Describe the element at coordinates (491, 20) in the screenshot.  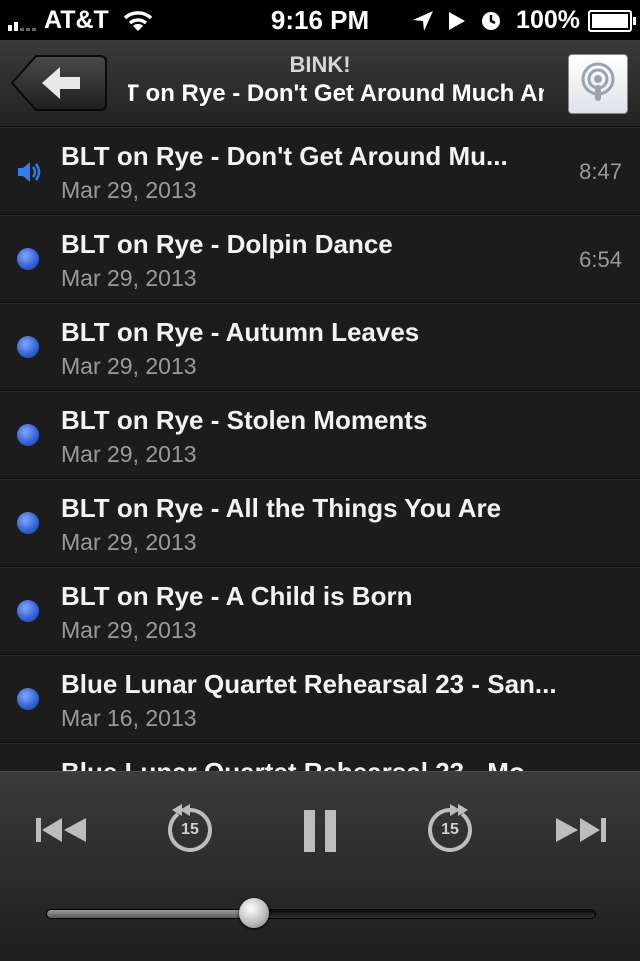
I see `alarm-icon` at that location.